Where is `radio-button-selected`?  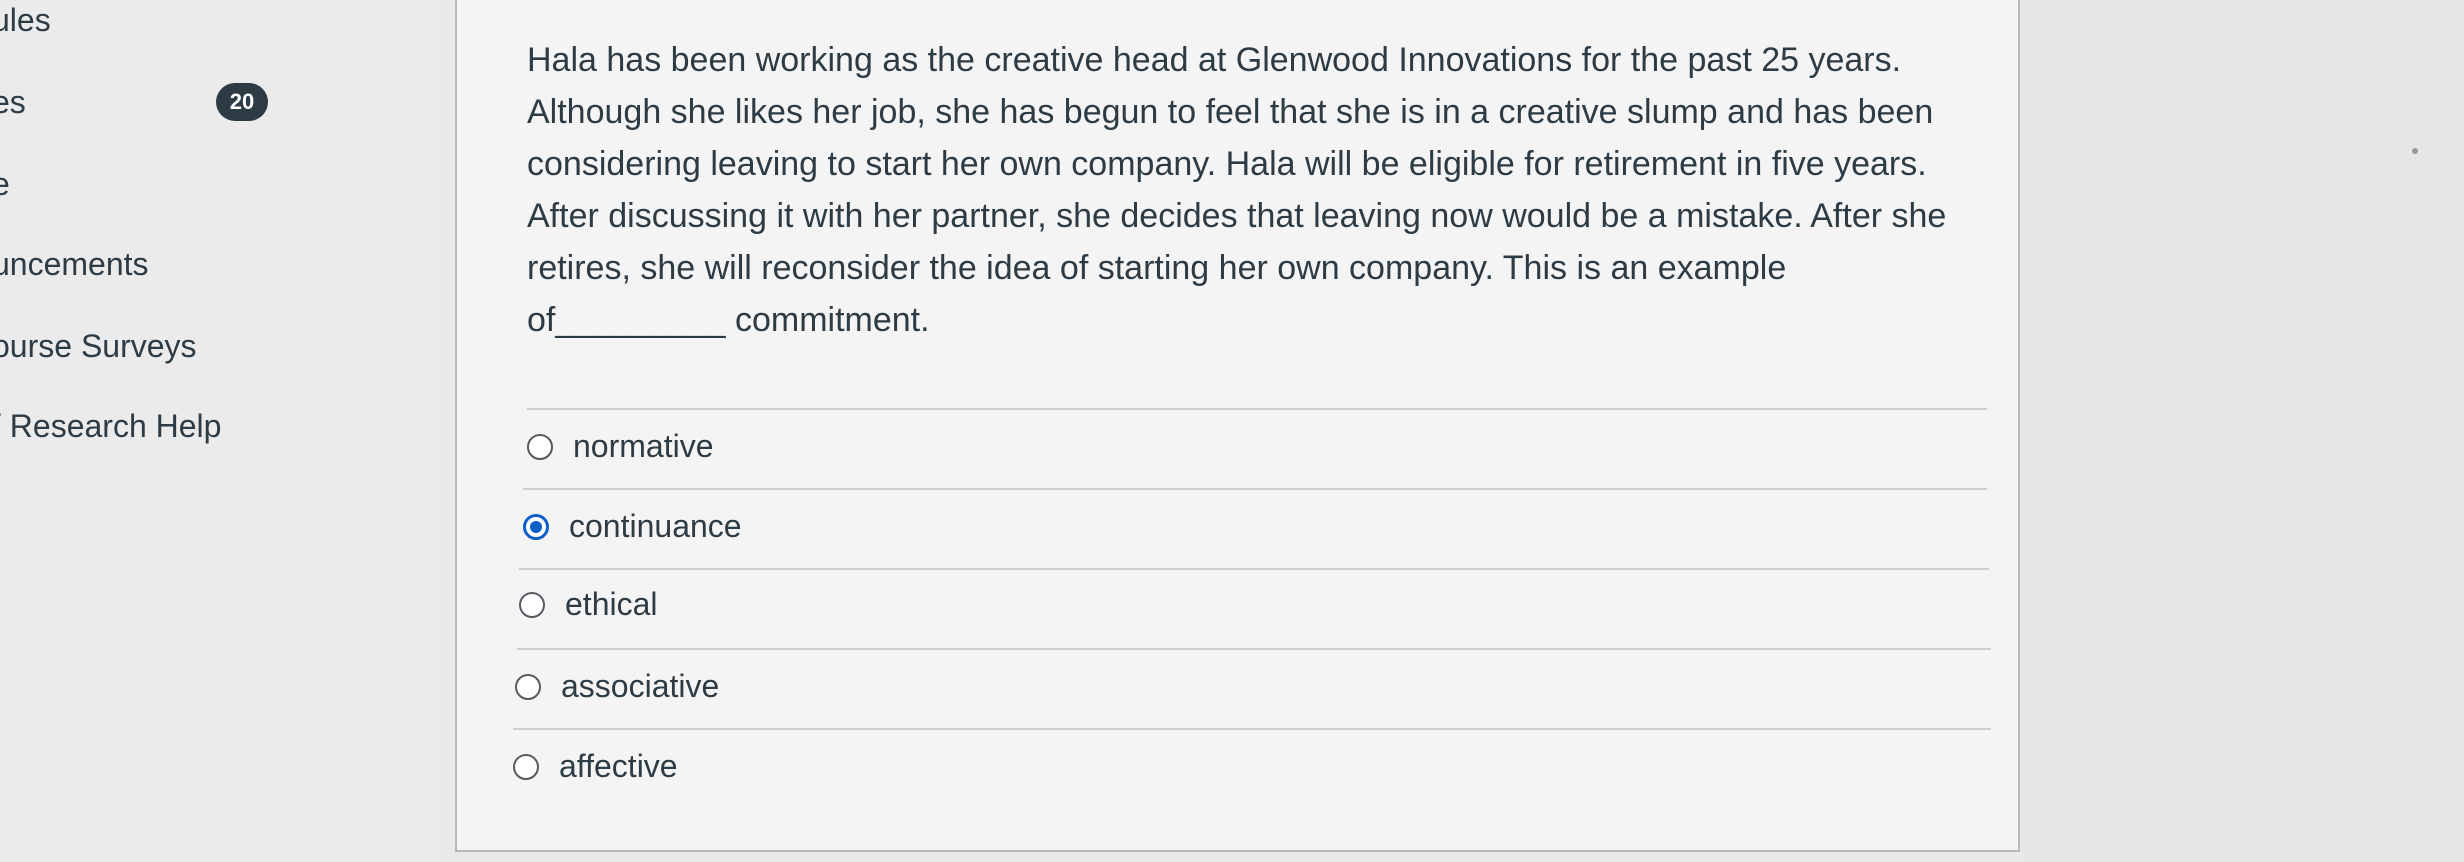 radio-button-selected is located at coordinates (536, 526).